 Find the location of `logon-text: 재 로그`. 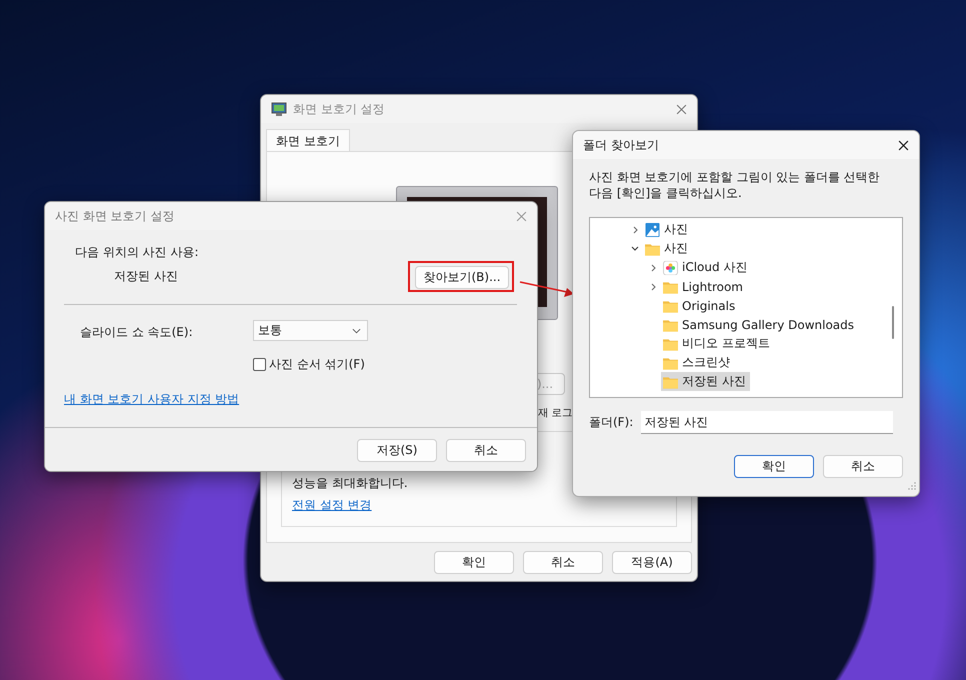

logon-text: 재 로그 is located at coordinates (555, 413).